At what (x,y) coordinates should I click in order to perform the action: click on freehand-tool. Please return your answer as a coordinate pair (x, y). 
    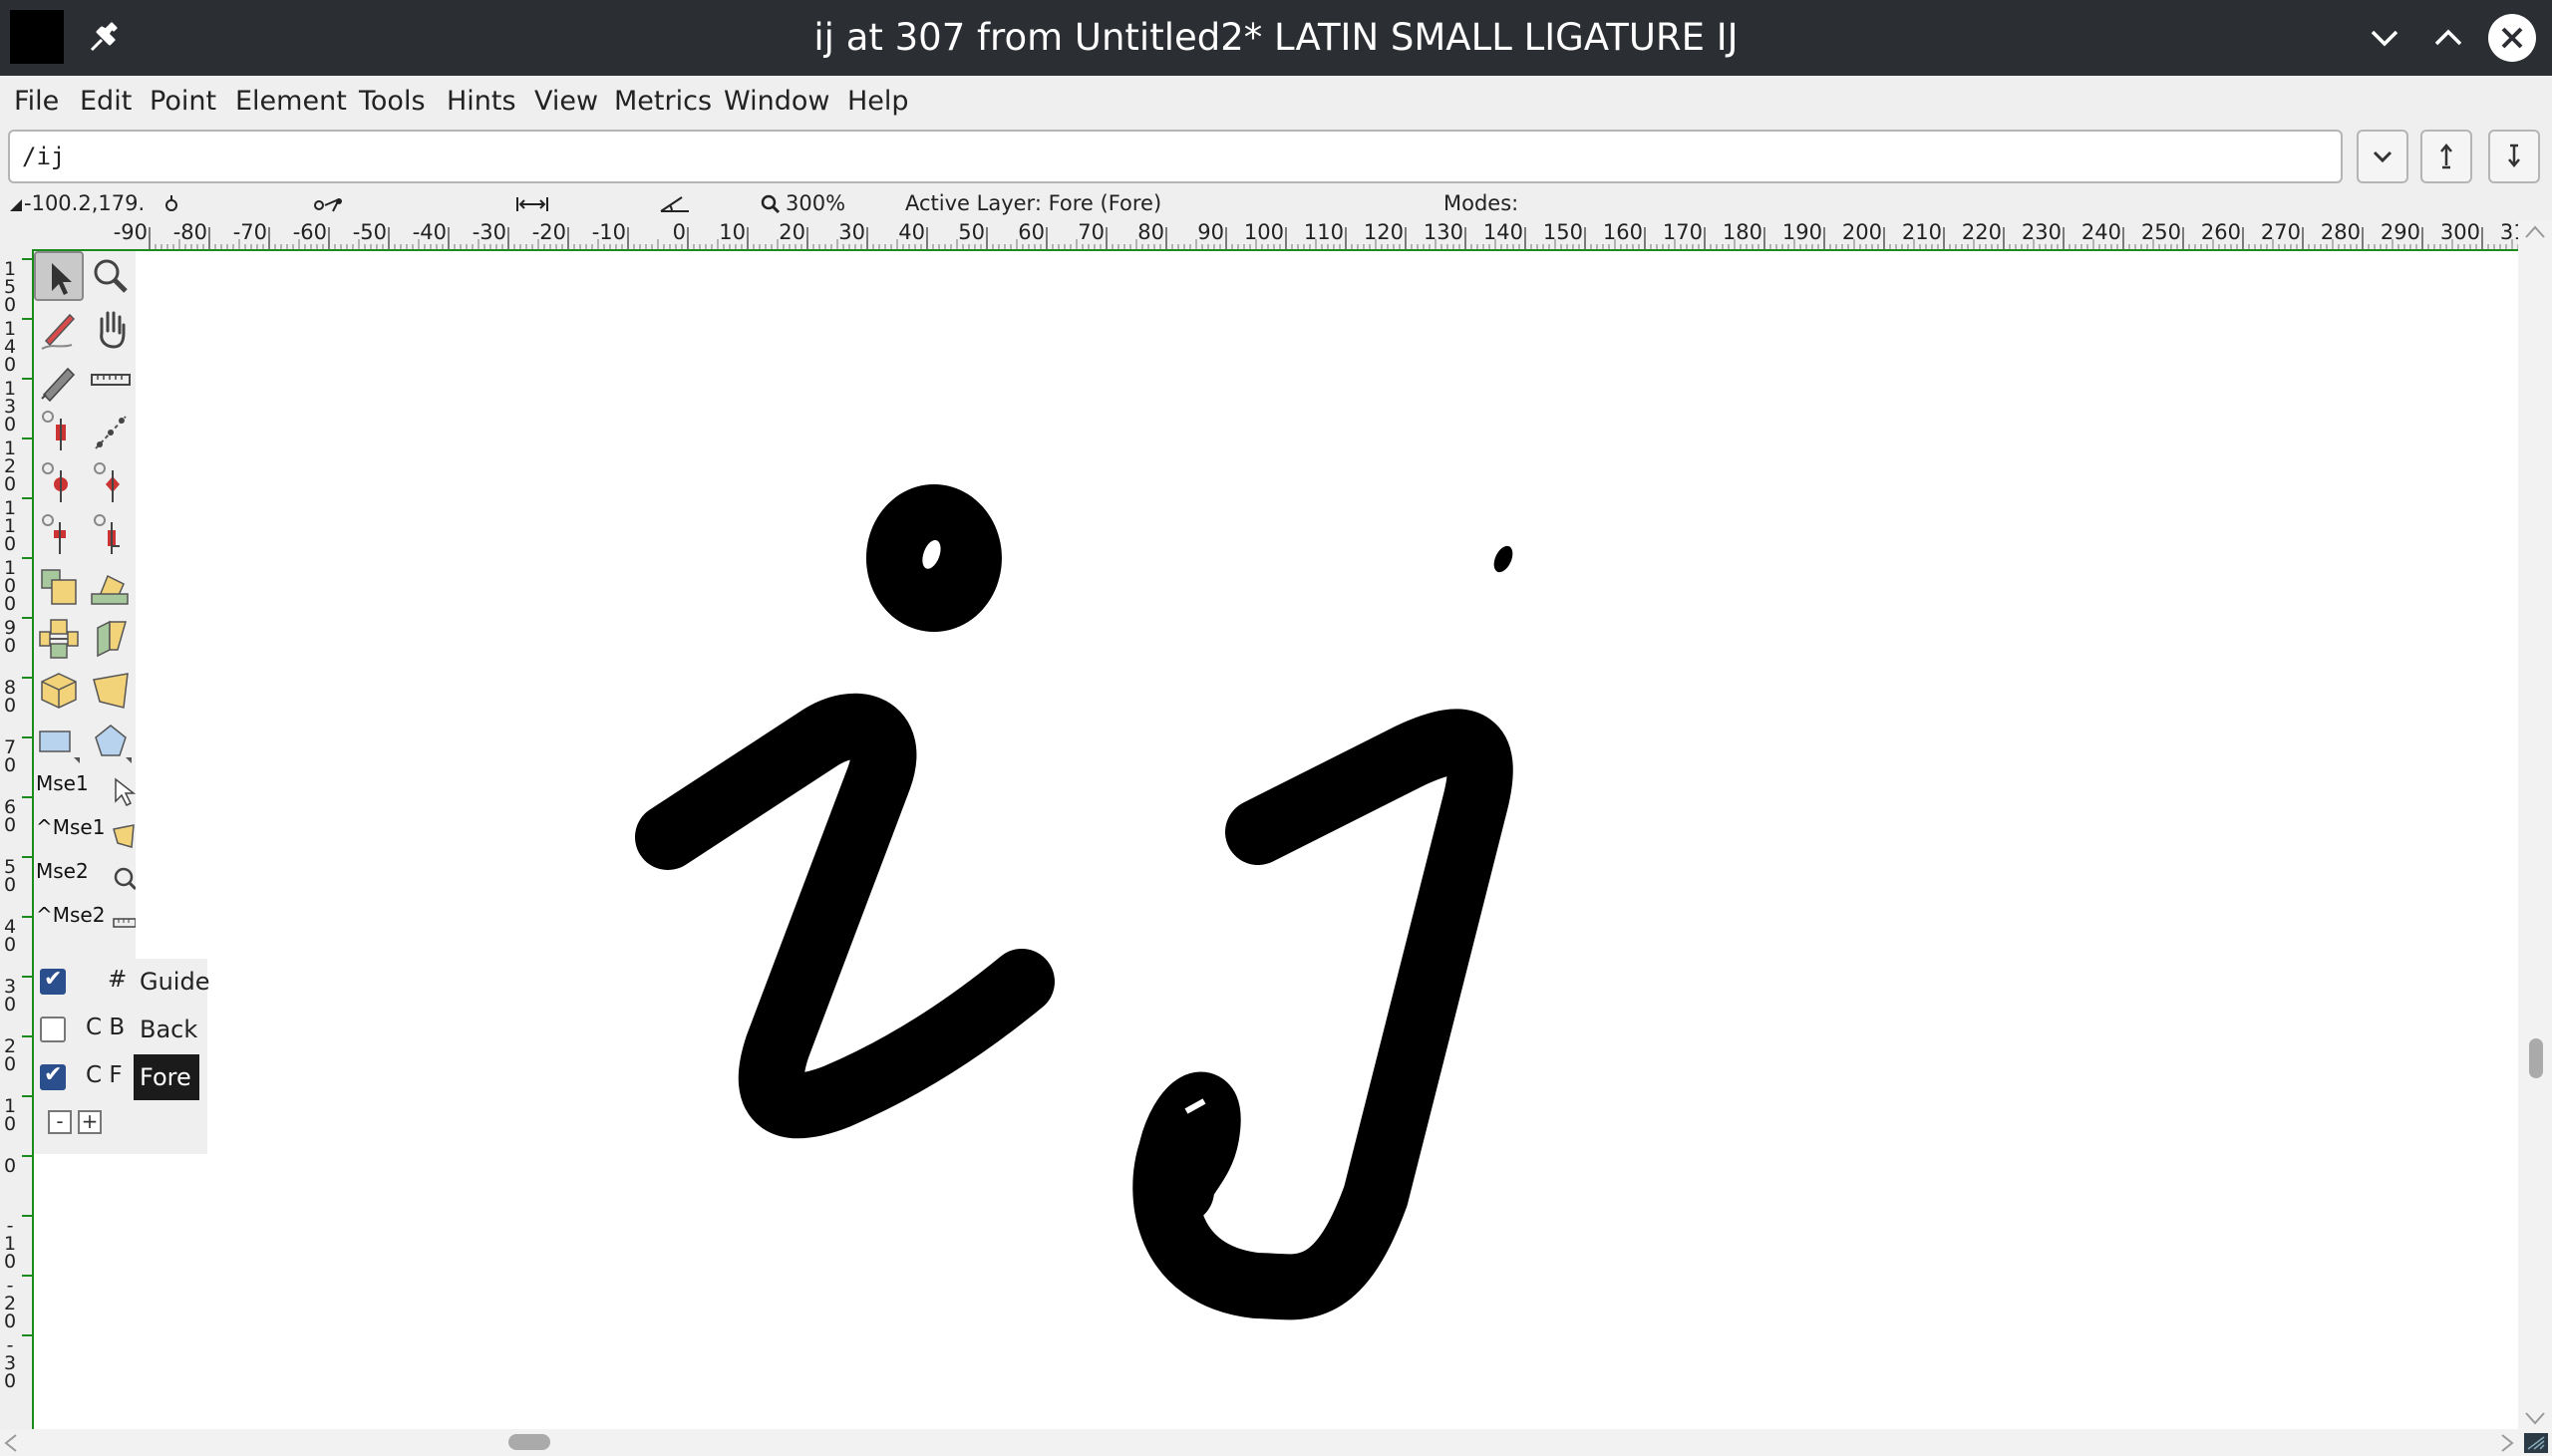
    Looking at the image, I should click on (59, 328).